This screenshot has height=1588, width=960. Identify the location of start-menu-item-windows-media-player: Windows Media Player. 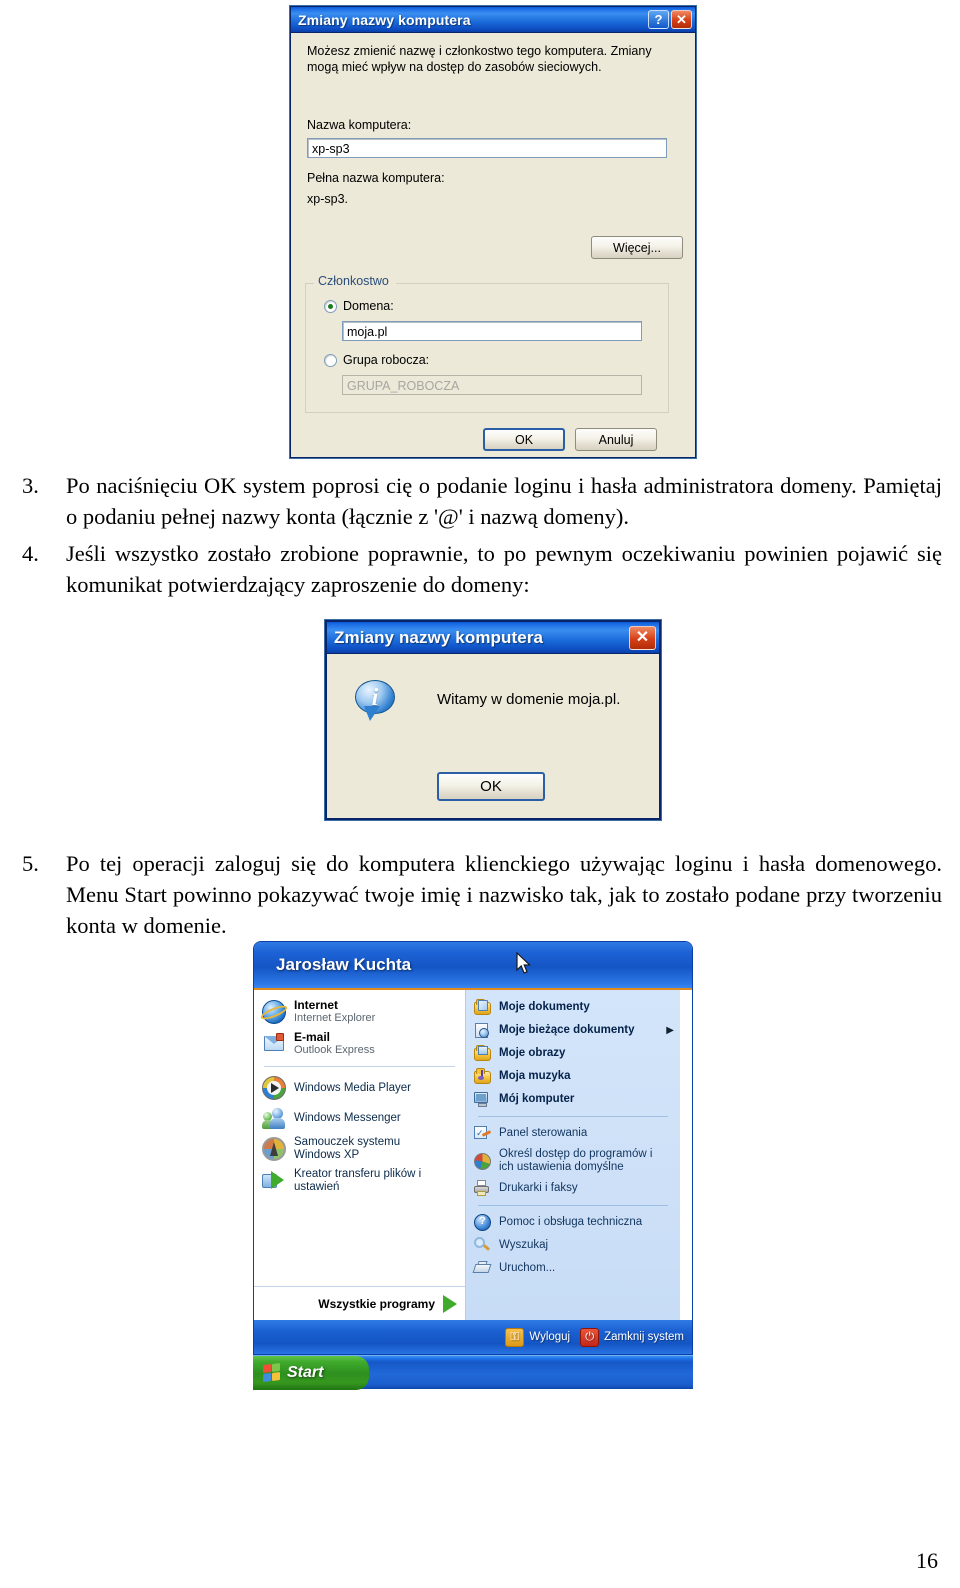
(359, 1088).